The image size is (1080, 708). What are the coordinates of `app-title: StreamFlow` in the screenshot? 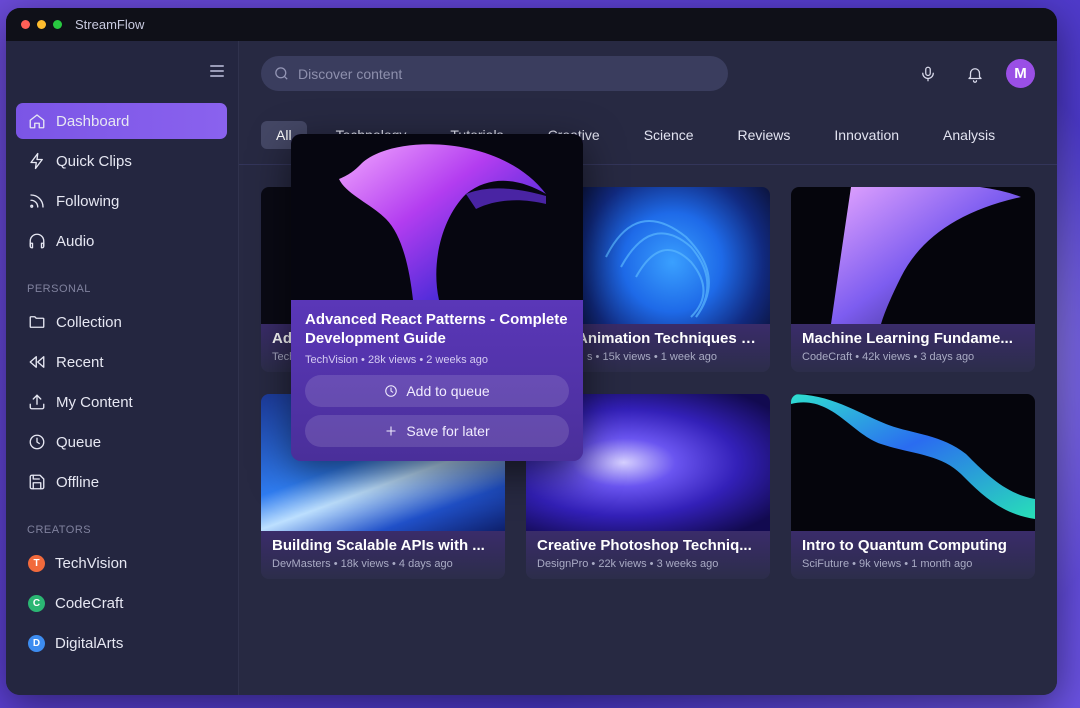 It's located at (110, 24).